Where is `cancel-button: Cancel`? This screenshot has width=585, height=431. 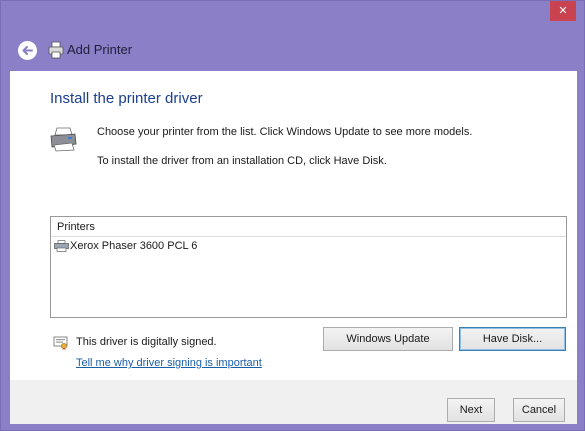 cancel-button: Cancel is located at coordinates (539, 410).